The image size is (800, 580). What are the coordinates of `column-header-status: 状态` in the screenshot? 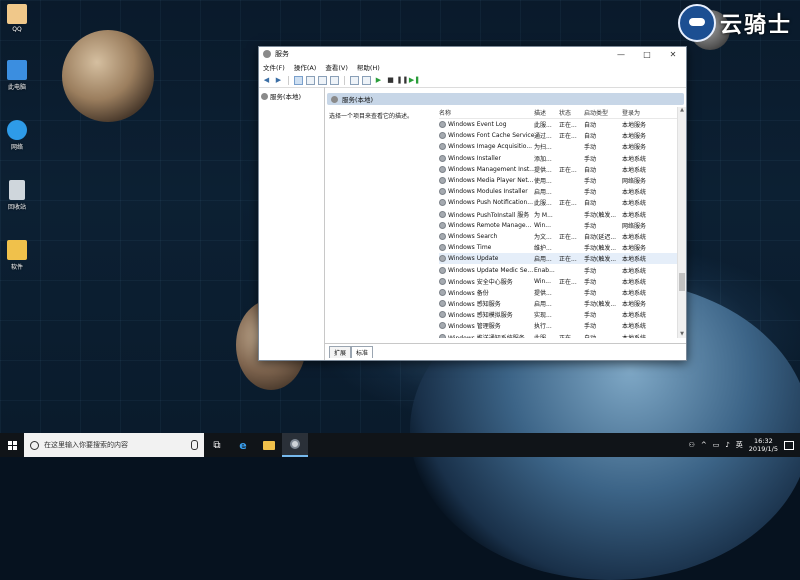 It's located at (571, 112).